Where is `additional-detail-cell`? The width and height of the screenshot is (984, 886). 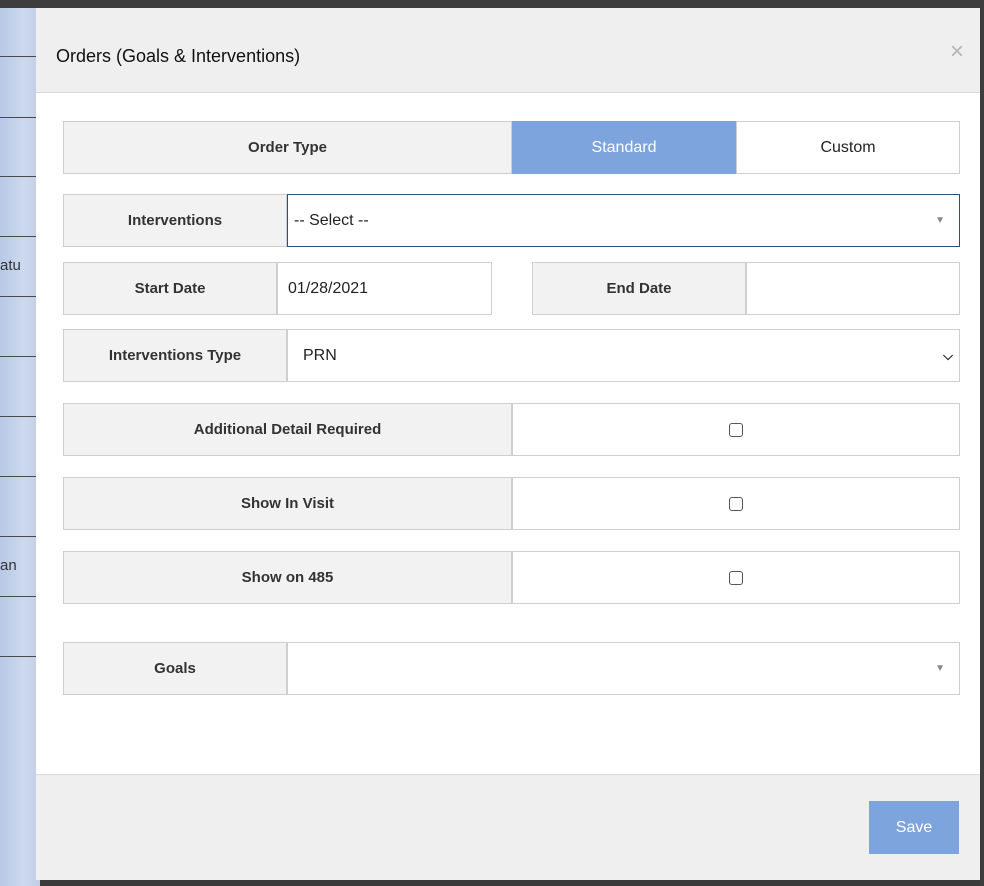
additional-detail-cell is located at coordinates (736, 429).